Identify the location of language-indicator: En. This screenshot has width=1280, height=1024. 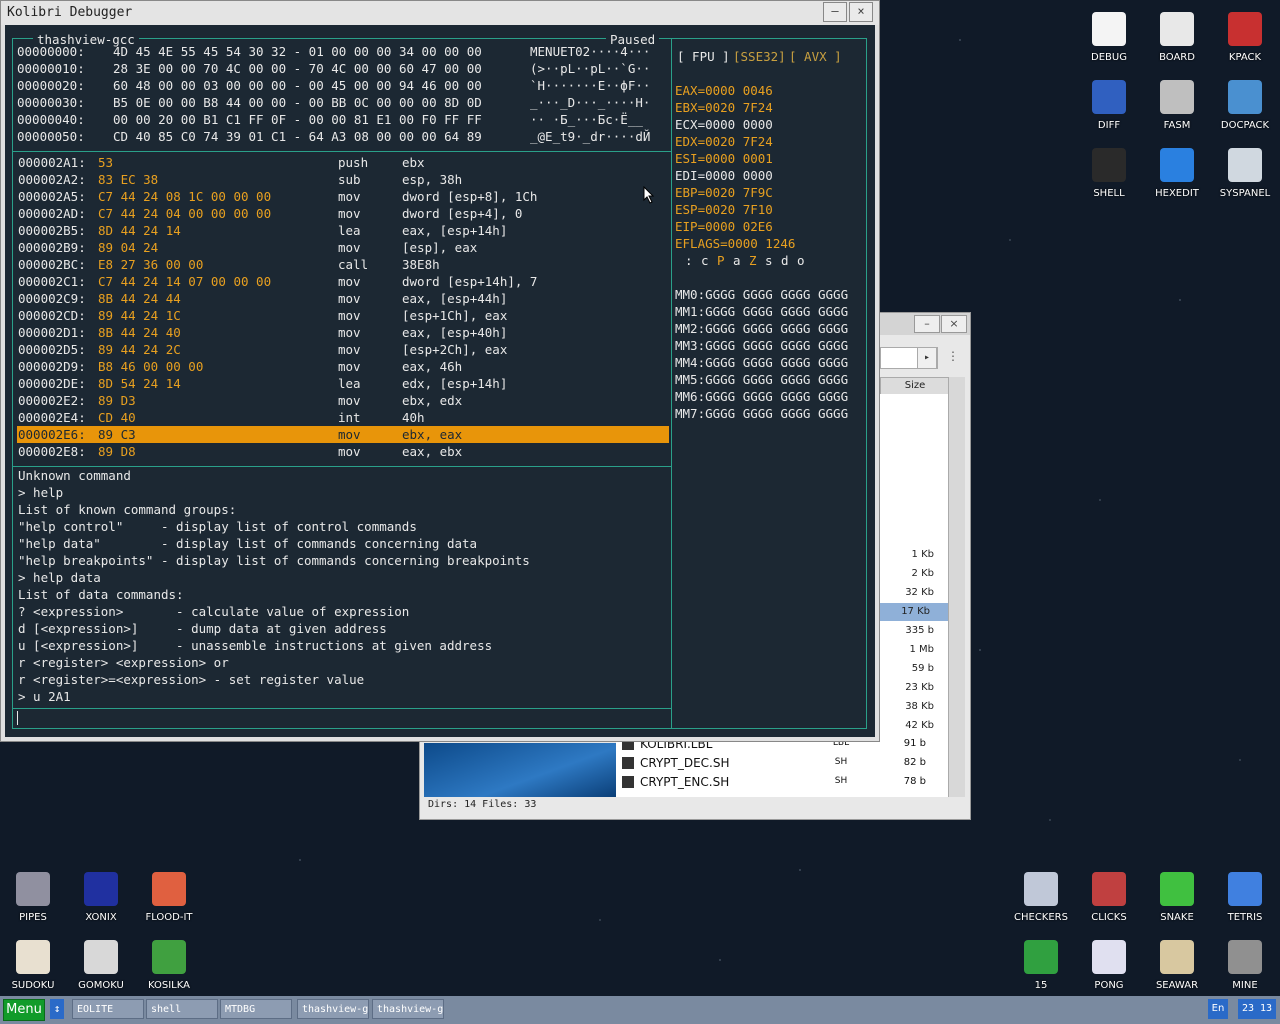
(1218, 1009).